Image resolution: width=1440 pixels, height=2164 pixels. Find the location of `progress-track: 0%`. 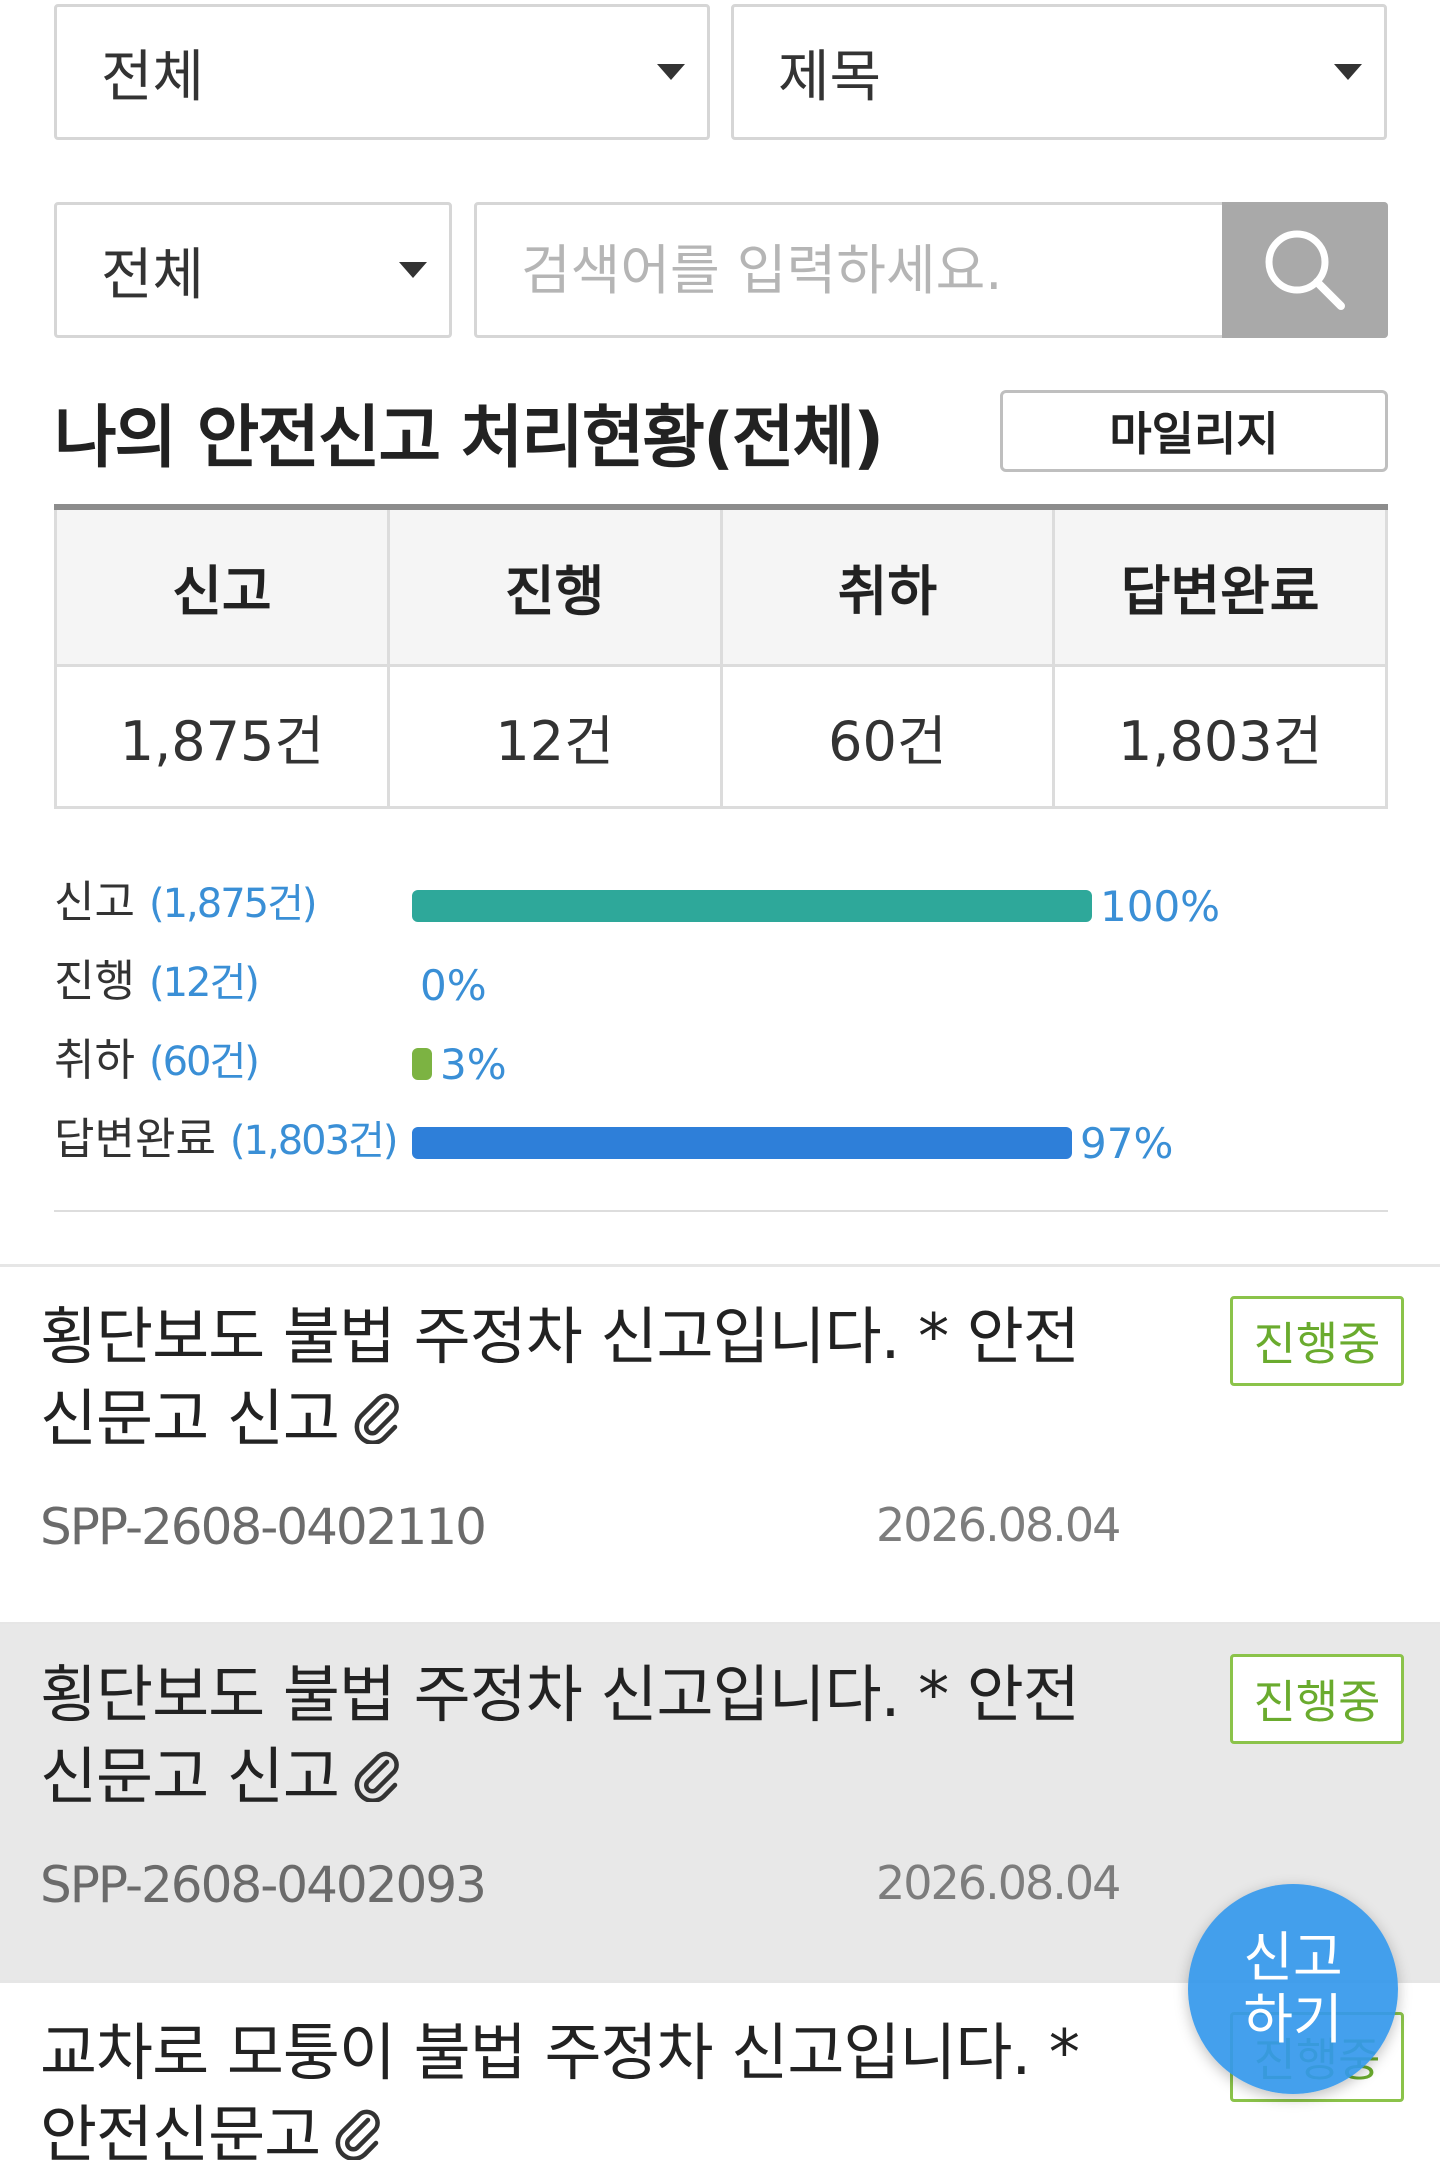

progress-track: 0% is located at coordinates (912, 985).